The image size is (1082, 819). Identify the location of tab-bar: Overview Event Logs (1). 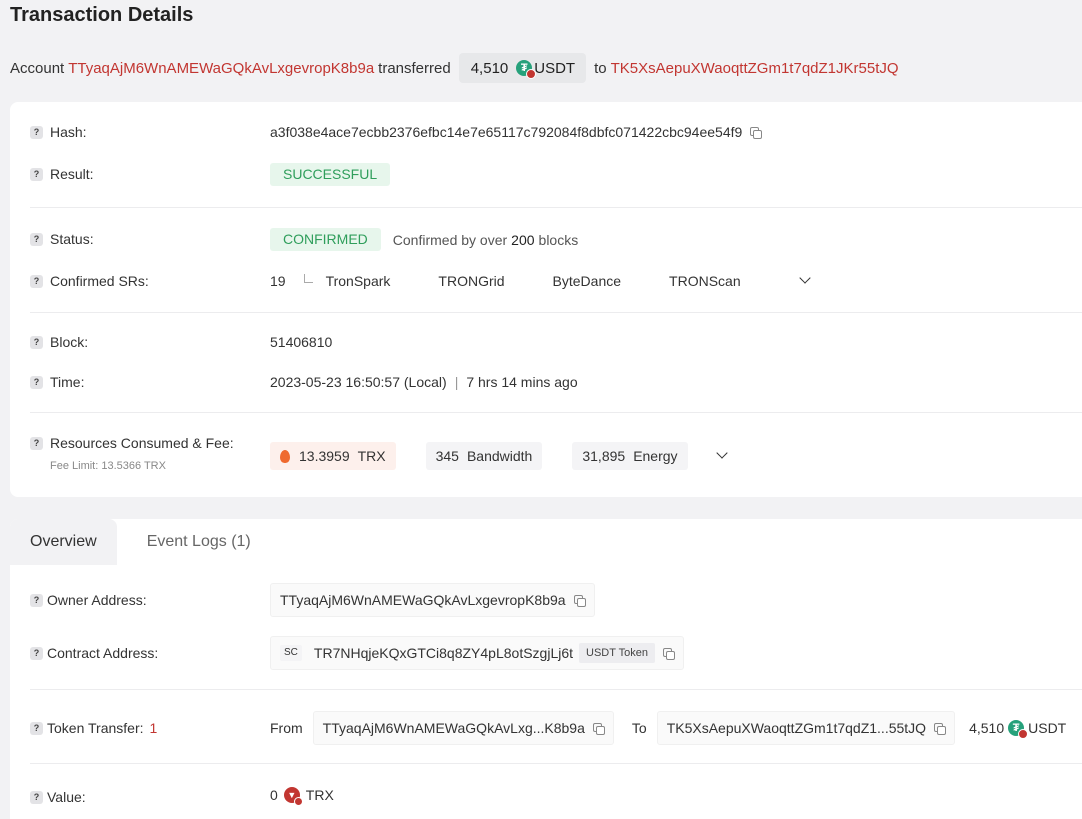
(140, 542).